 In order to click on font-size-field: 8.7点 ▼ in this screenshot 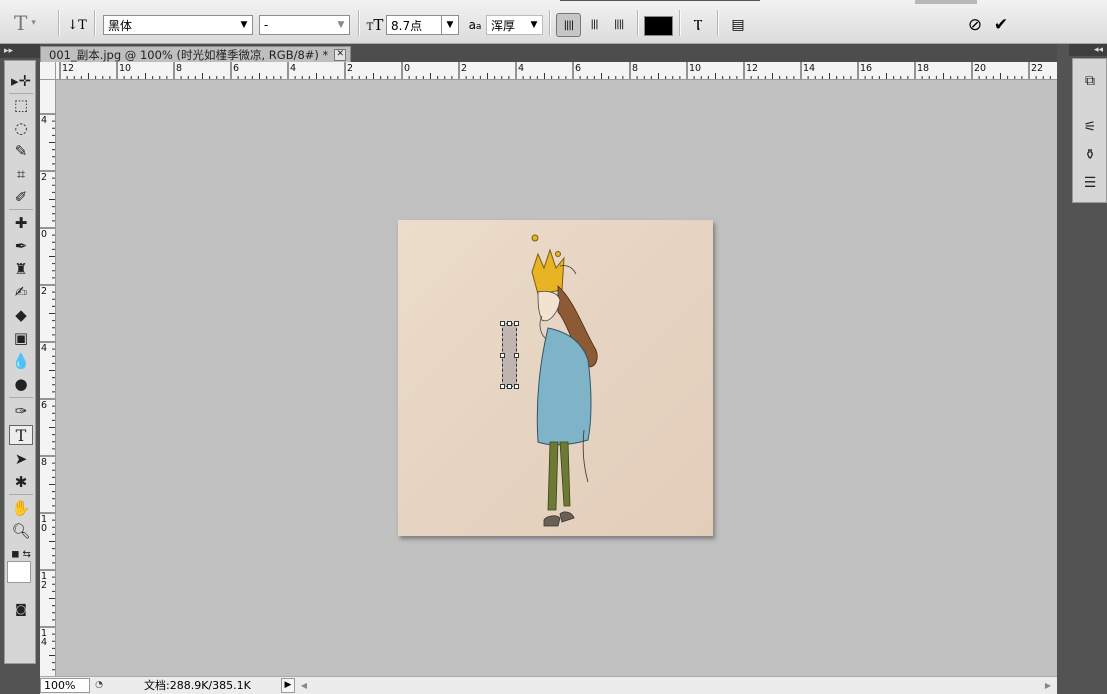, I will do `click(422, 25)`.